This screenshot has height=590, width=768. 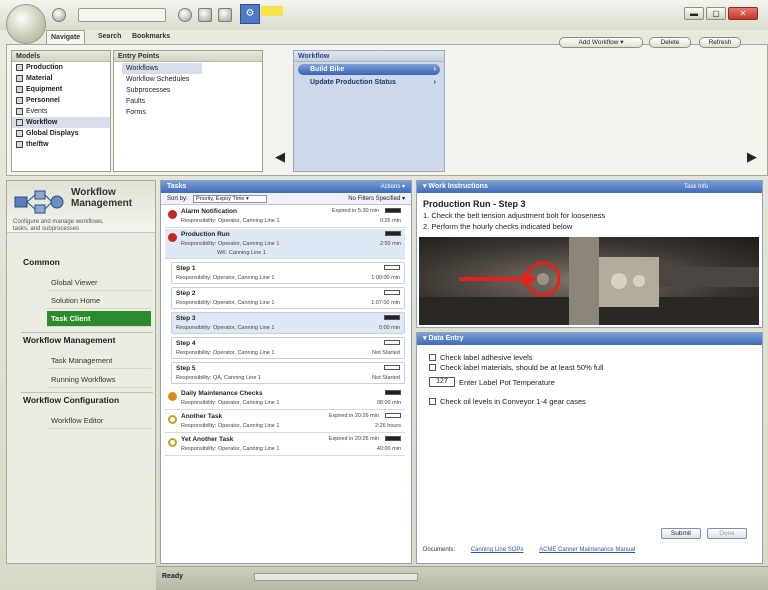 What do you see at coordinates (61, 78) in the screenshot?
I see `models-item: Material` at bounding box center [61, 78].